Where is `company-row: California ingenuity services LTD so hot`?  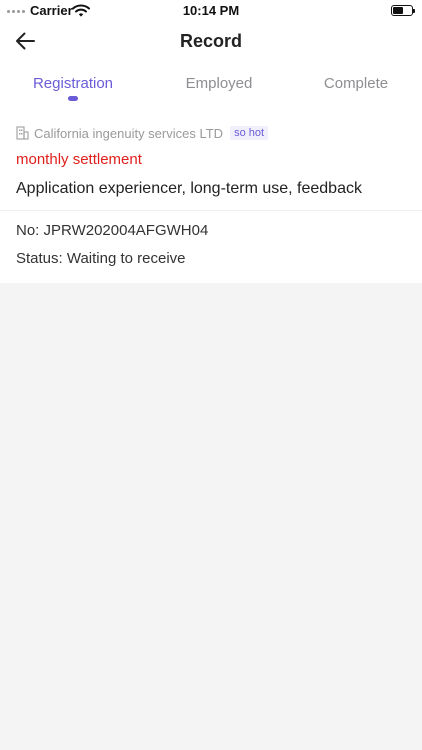
company-row: California ingenuity services LTD so hot is located at coordinates (142, 133).